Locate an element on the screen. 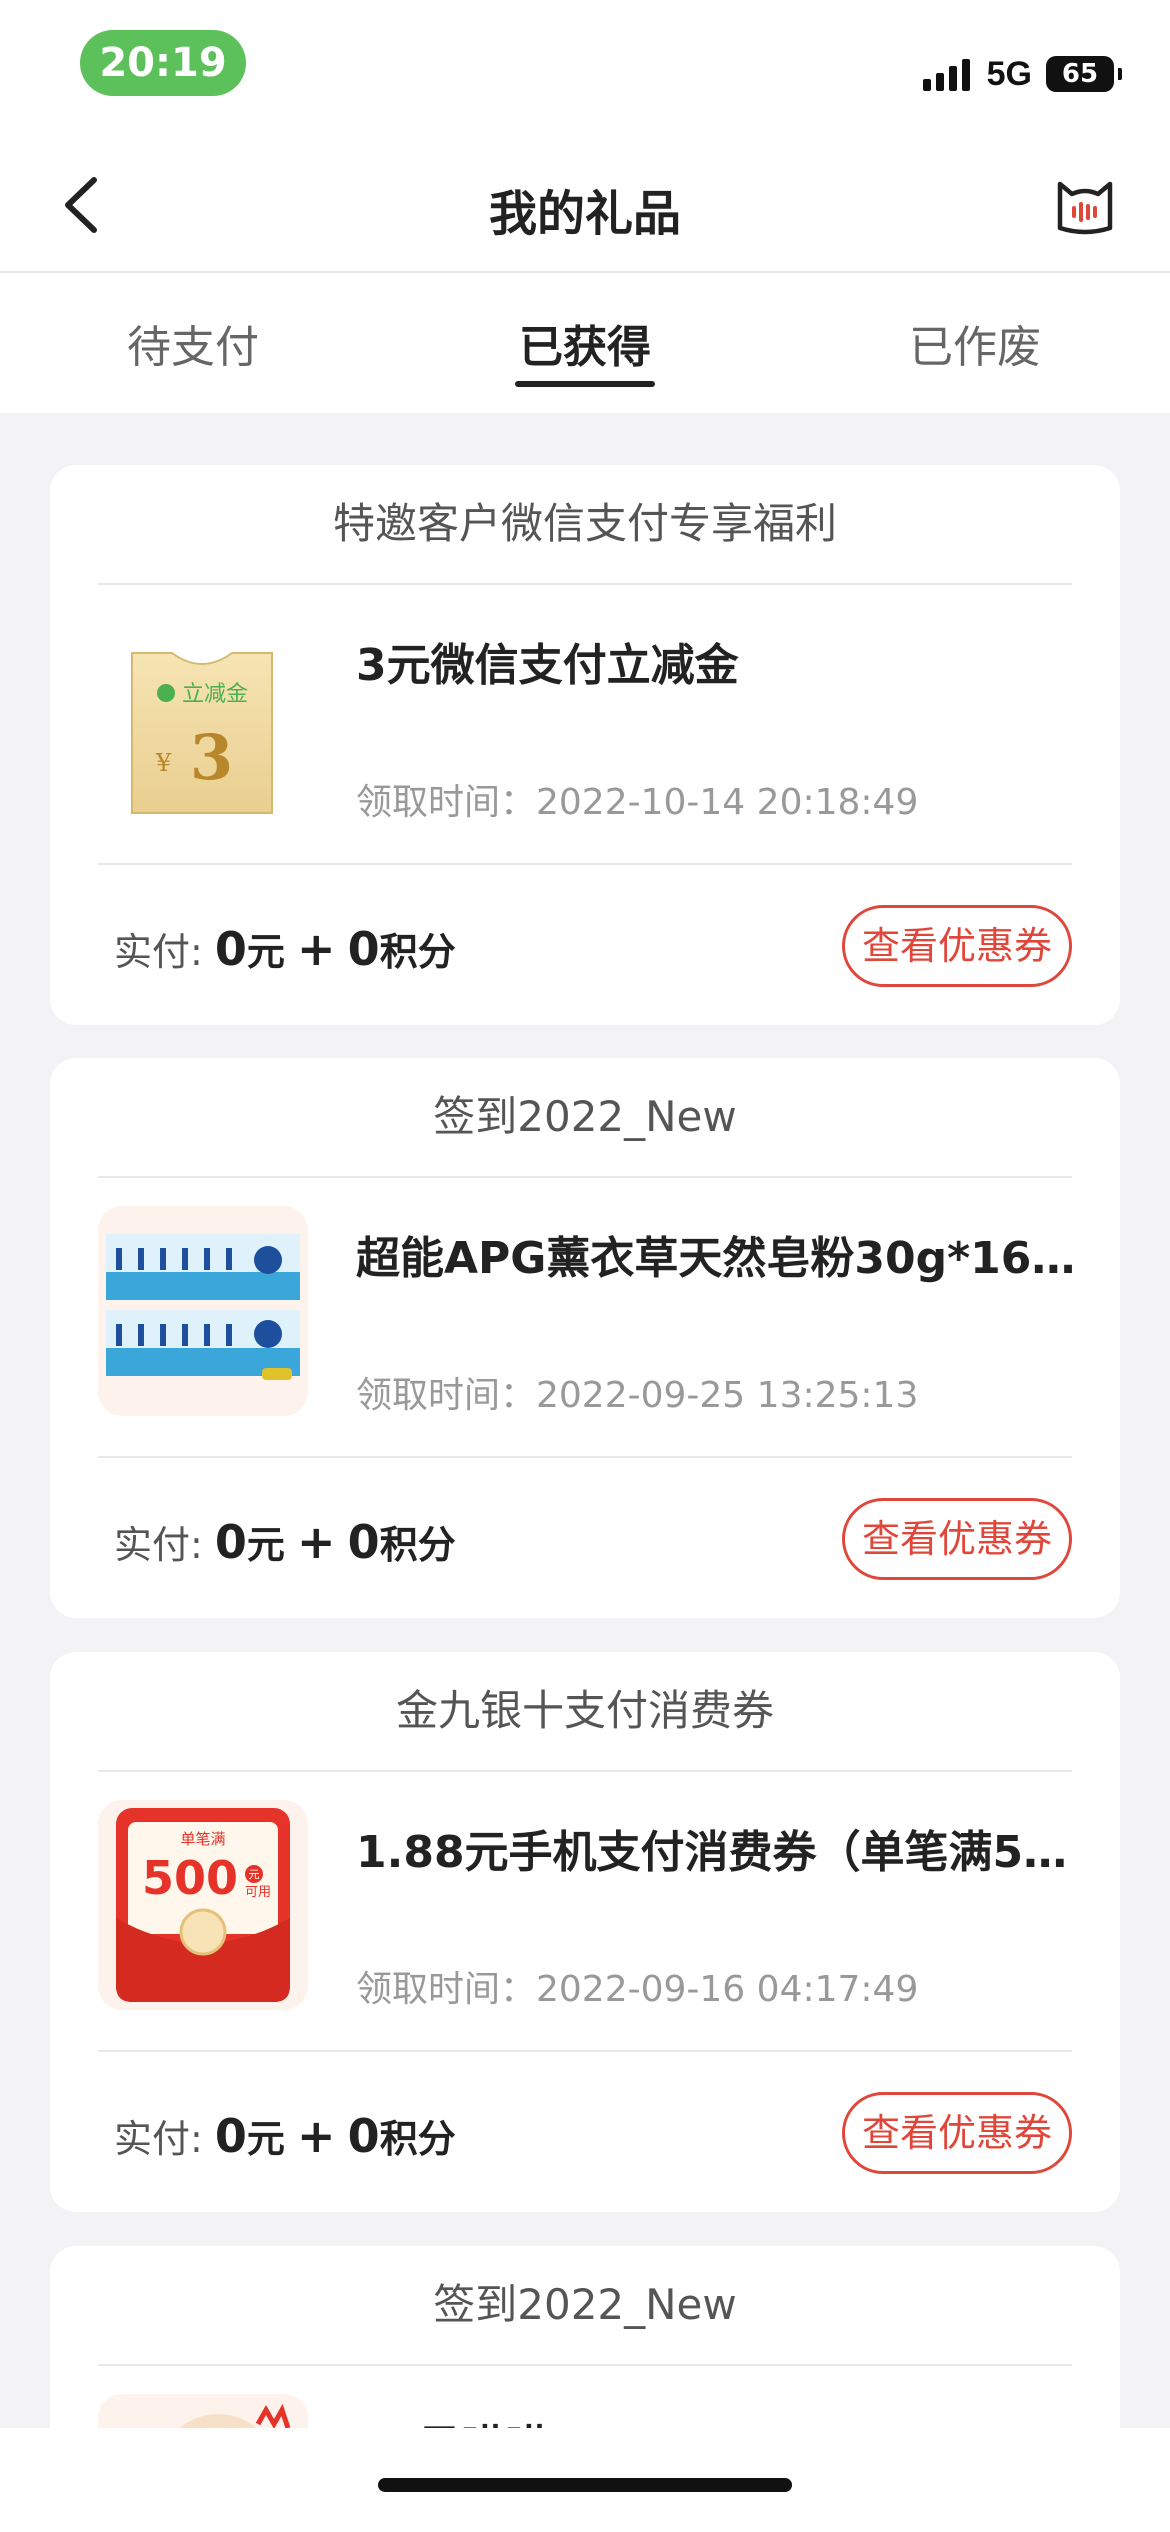 The width and height of the screenshot is (1170, 2532). gift-claim-time: 领取时间：2022-10-14 20:18:49 is located at coordinates (637, 802).